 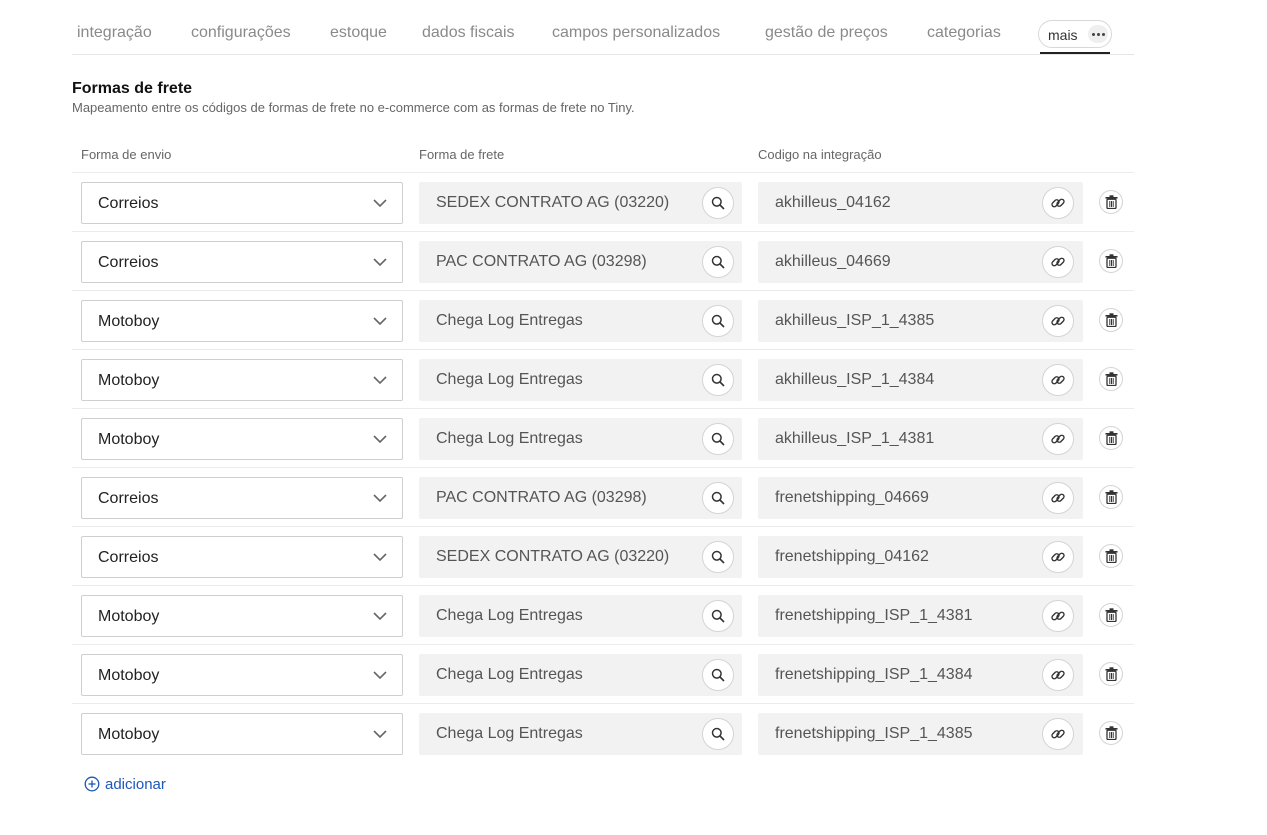 I want to click on tab-mais: mais, so click(x=1075, y=34).